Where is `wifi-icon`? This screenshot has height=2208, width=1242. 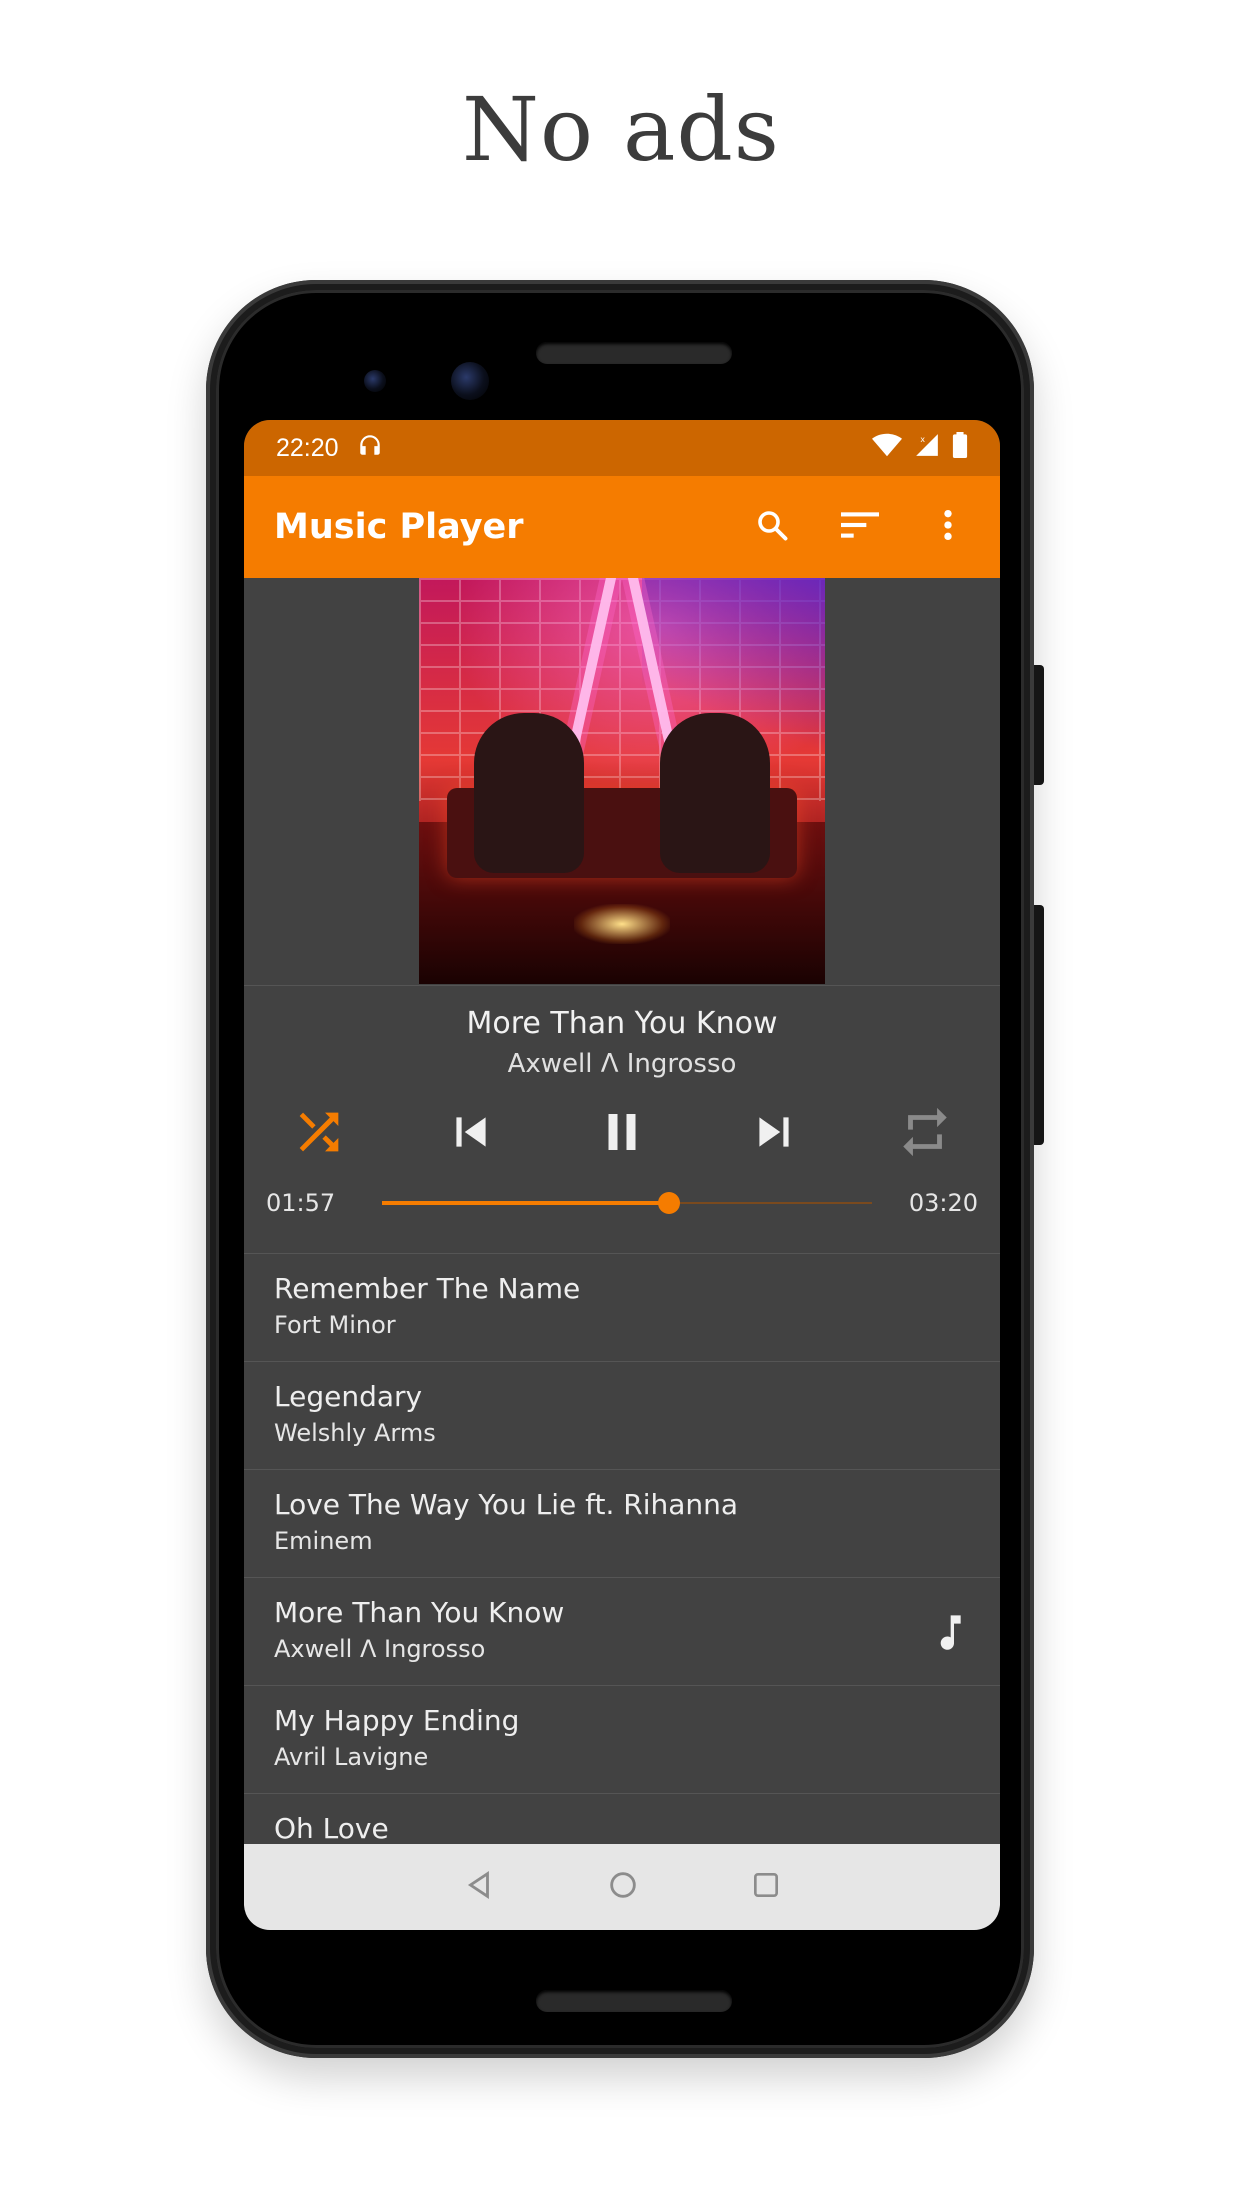 wifi-icon is located at coordinates (887, 448).